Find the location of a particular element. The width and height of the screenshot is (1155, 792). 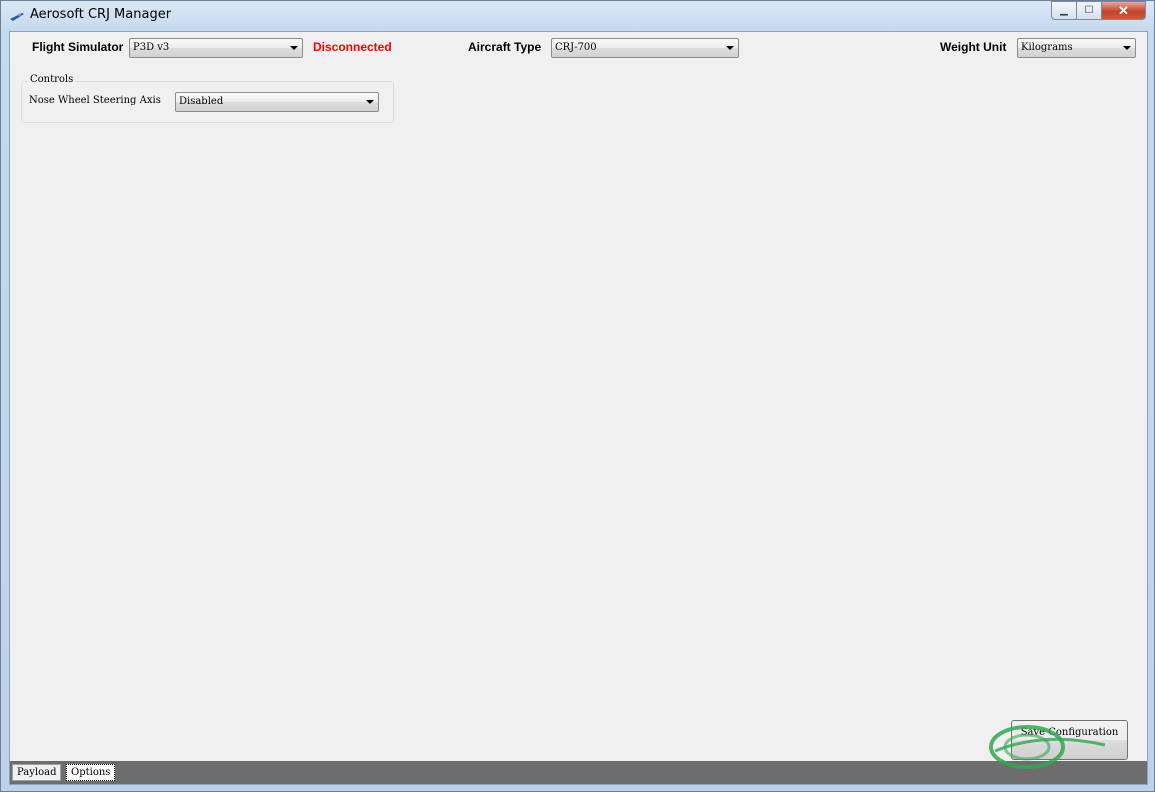

window-title: Aerosoft CRJ Manager is located at coordinates (101, 14).